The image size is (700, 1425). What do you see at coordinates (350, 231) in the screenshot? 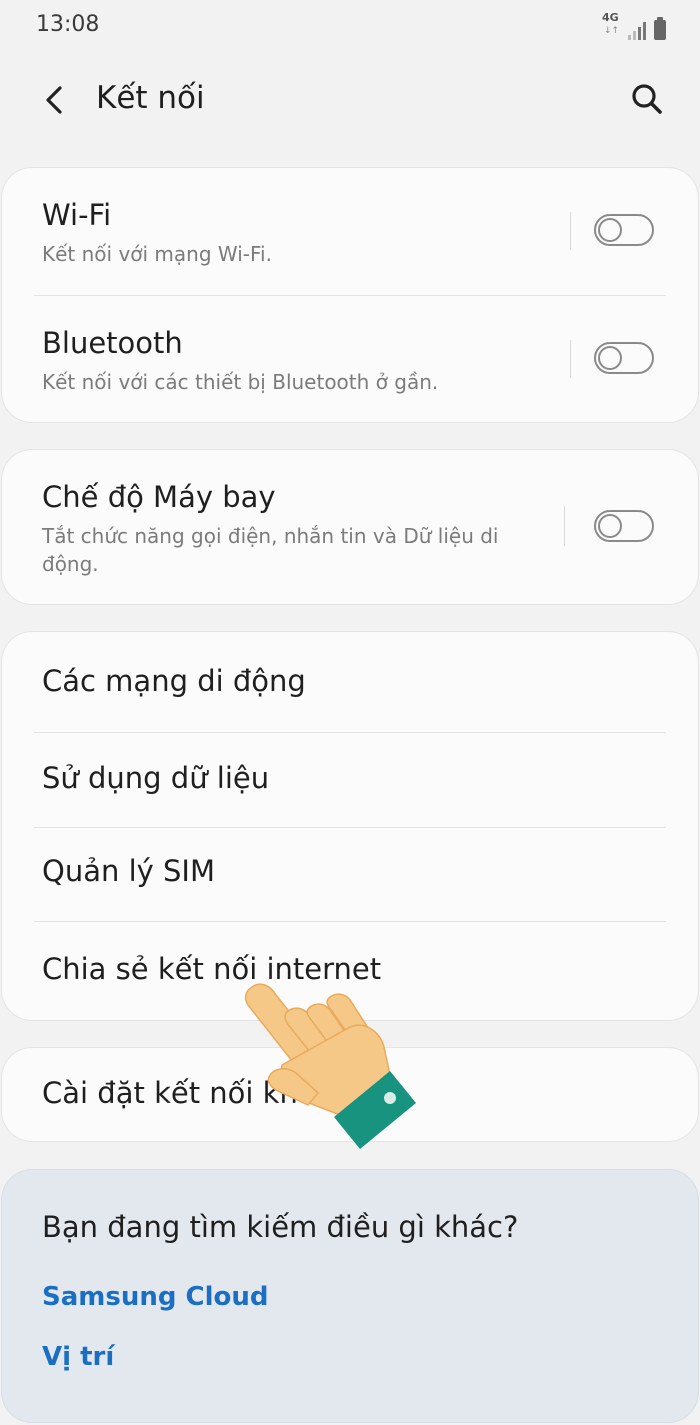
I see `wifi-row: Wi-Fi Kết nối với mạng Wi-Fi.` at bounding box center [350, 231].